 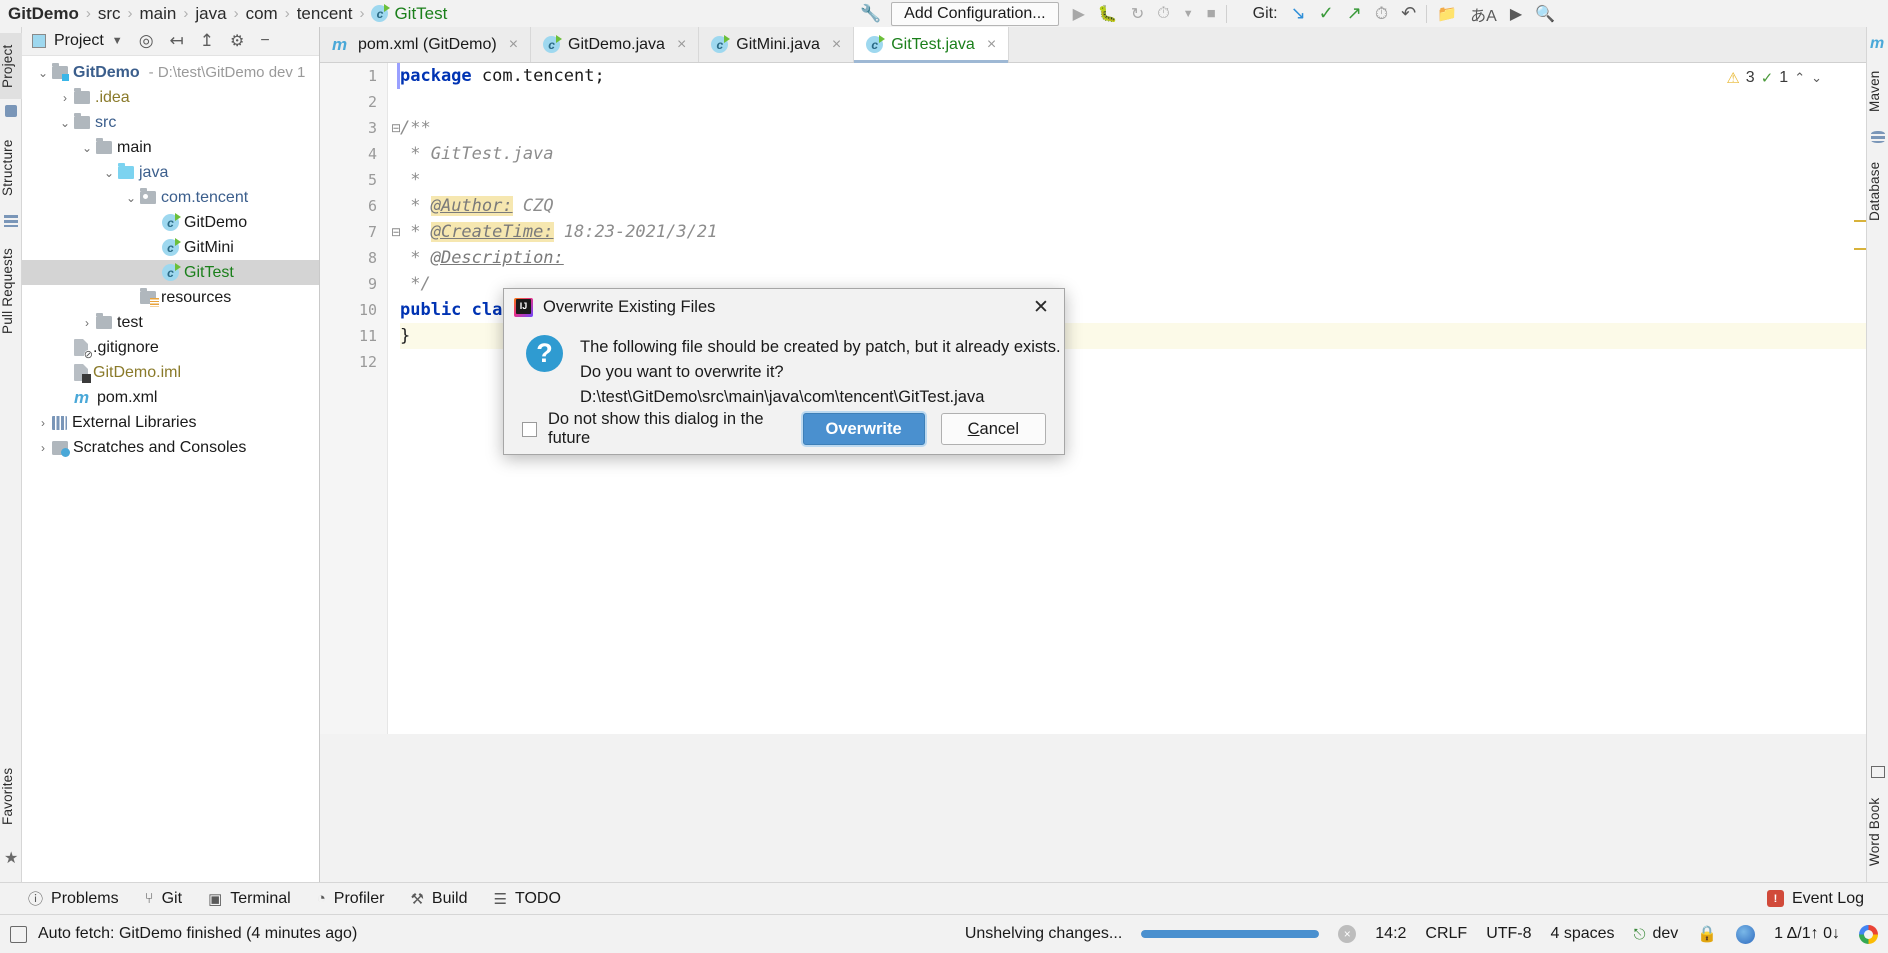 I want to click on tree-item-java: ⌄ java, so click(x=170, y=172).